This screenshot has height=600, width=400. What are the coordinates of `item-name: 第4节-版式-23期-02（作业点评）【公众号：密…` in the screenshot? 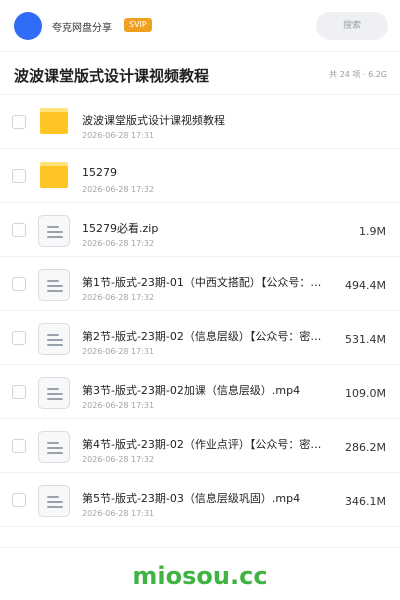 It's located at (202, 444).